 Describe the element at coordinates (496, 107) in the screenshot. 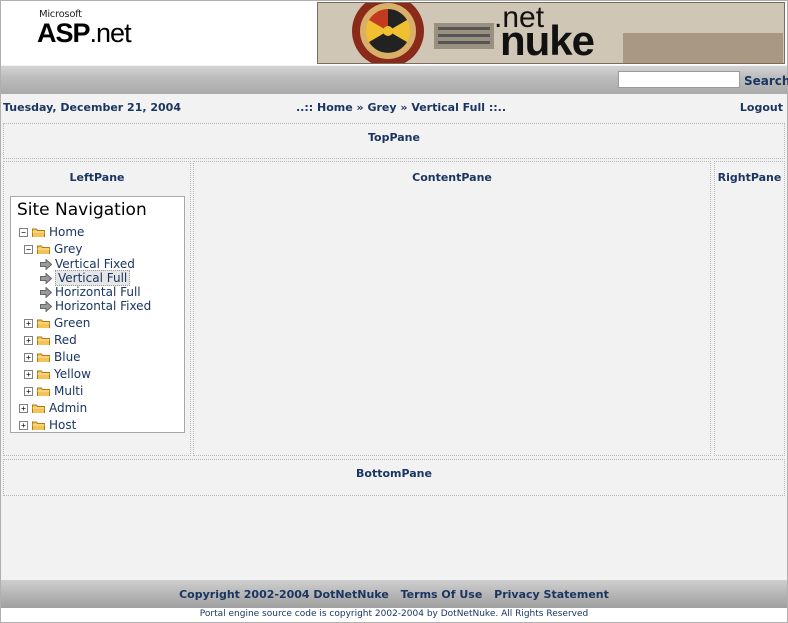

I see `breadcrumb-suffix: ::..` at that location.